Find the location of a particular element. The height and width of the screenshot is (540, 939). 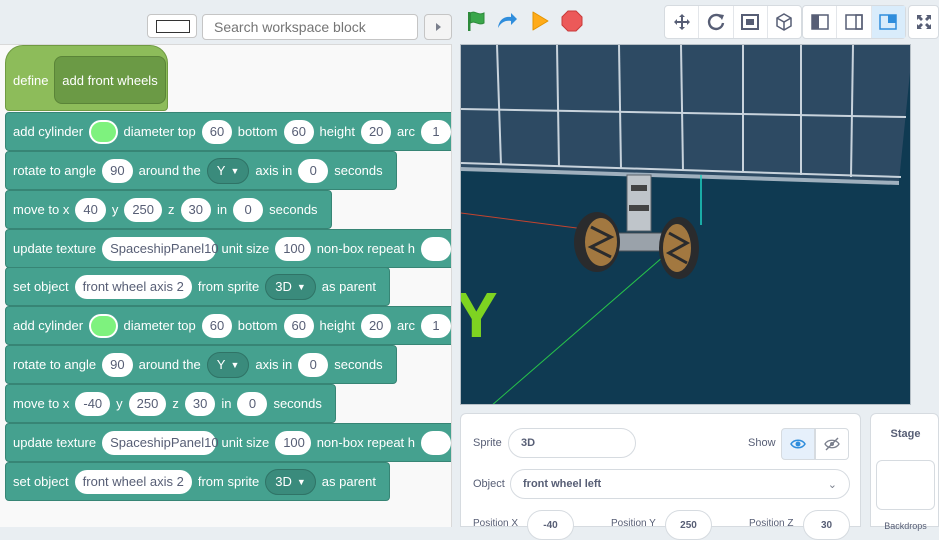

show-visible-button is located at coordinates (798, 444).